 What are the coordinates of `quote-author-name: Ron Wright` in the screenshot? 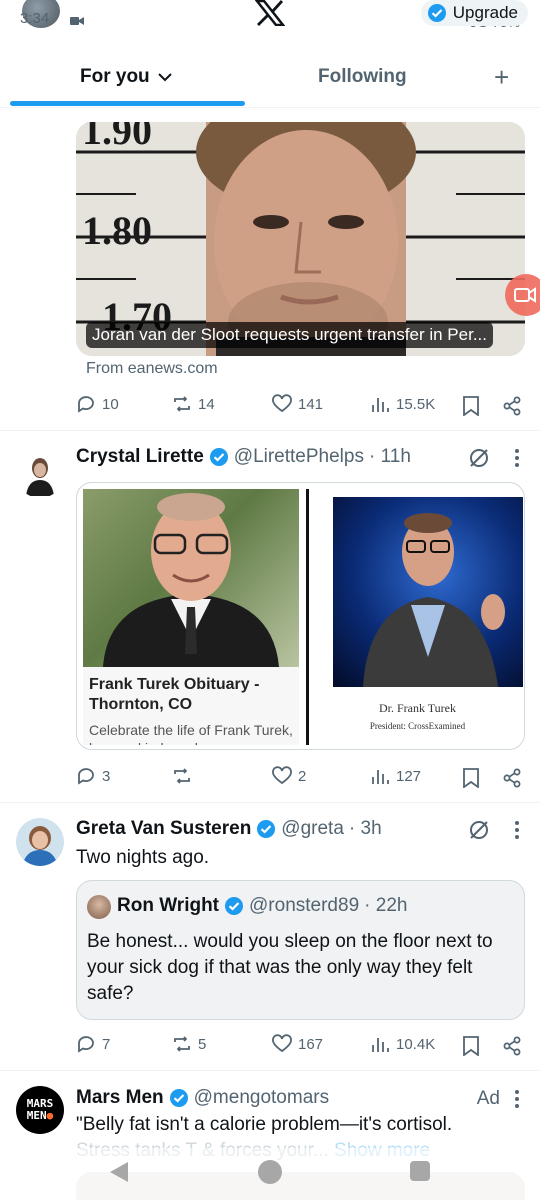 It's located at (168, 905).